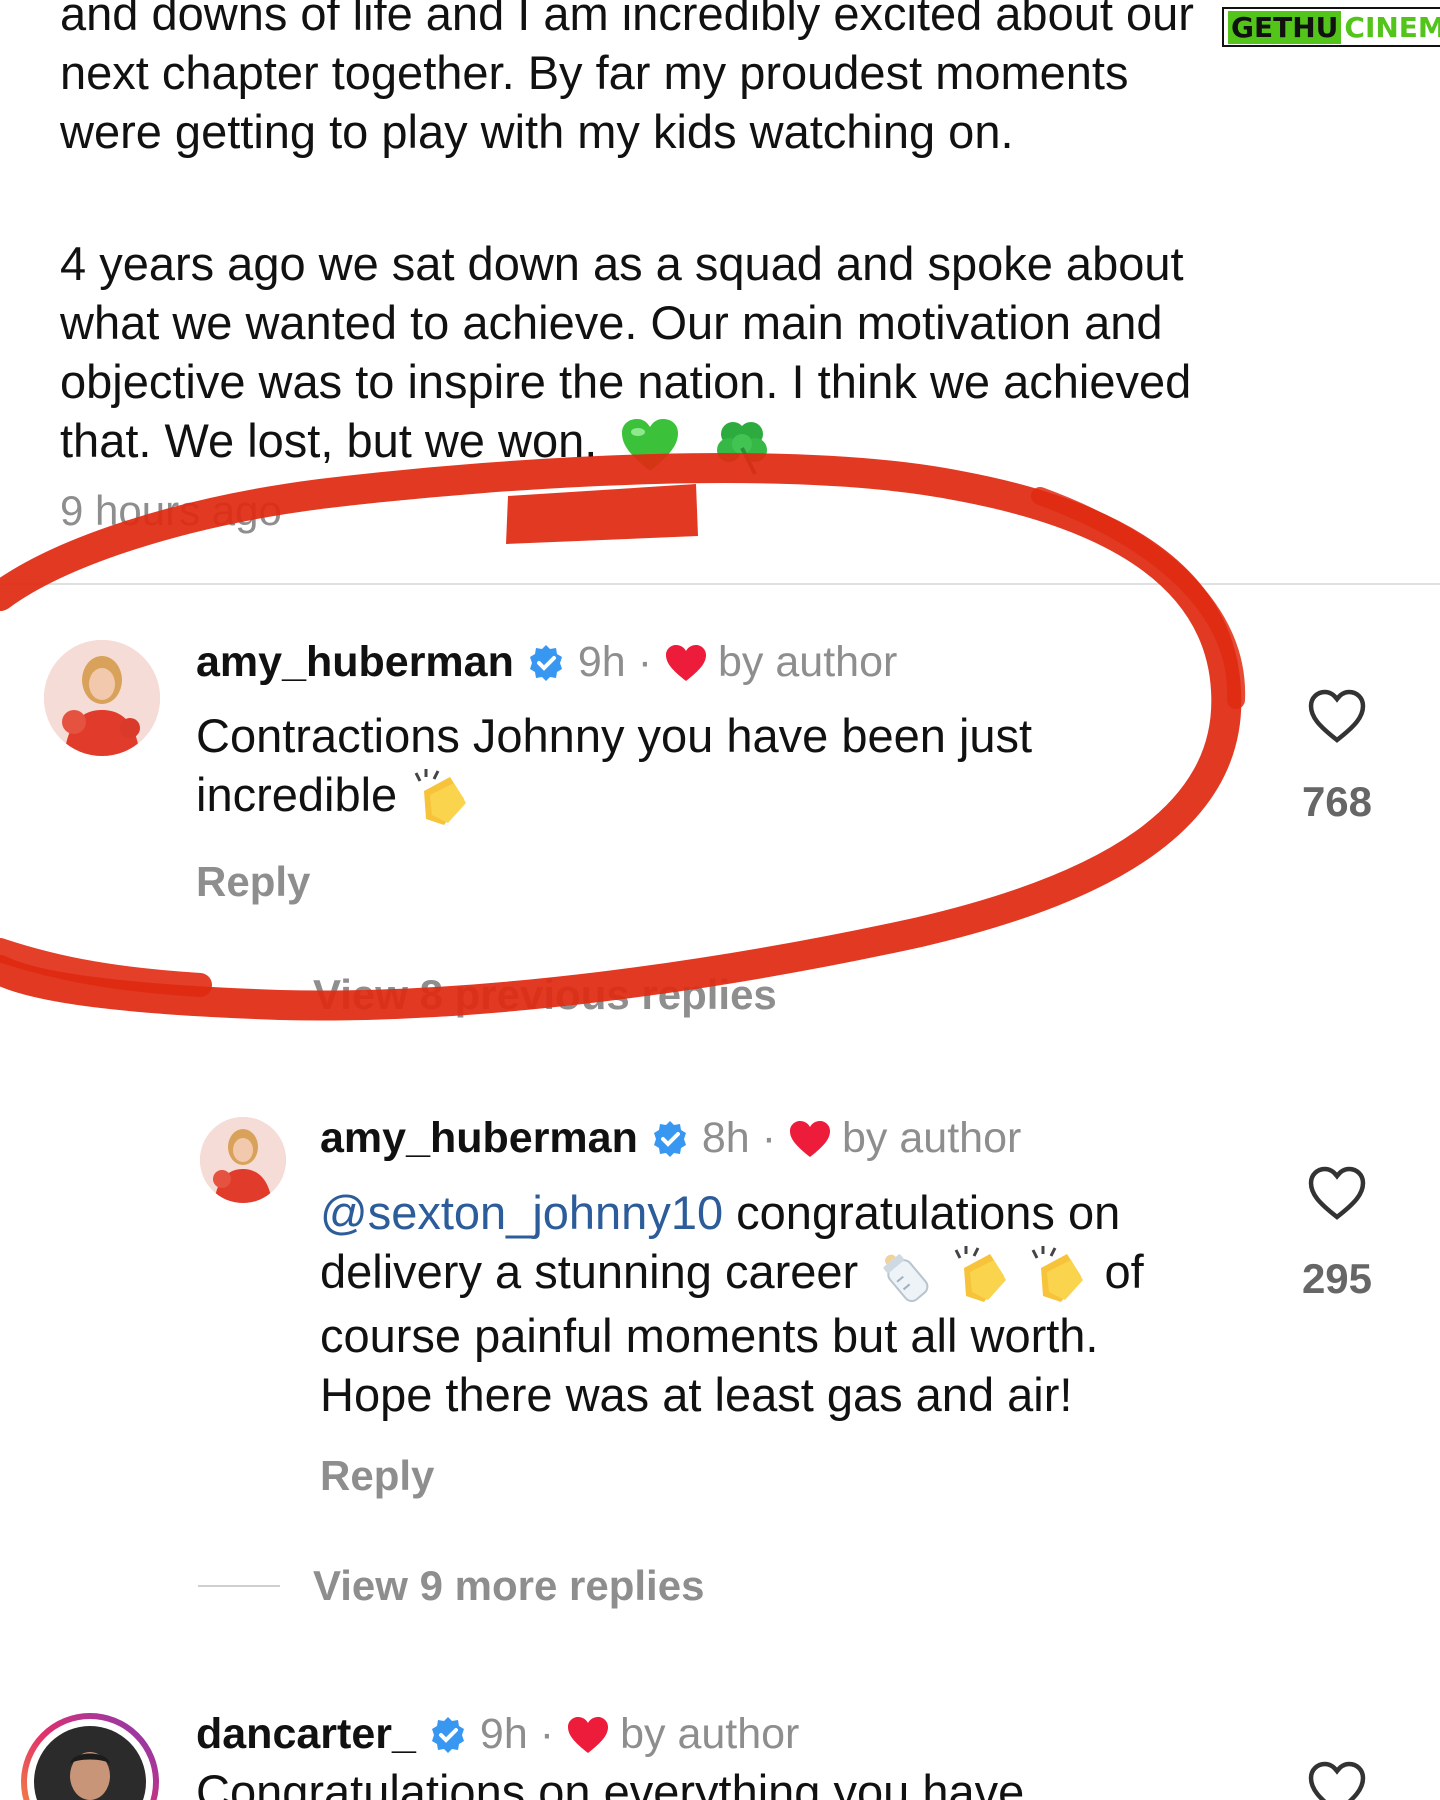 The image size is (1440, 1800). What do you see at coordinates (709, 1335) in the screenshot?
I see `comment-line: course painful moments but all worth.` at bounding box center [709, 1335].